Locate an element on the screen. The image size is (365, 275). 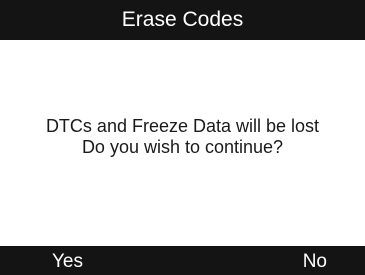
no-button: No is located at coordinates (315, 260).